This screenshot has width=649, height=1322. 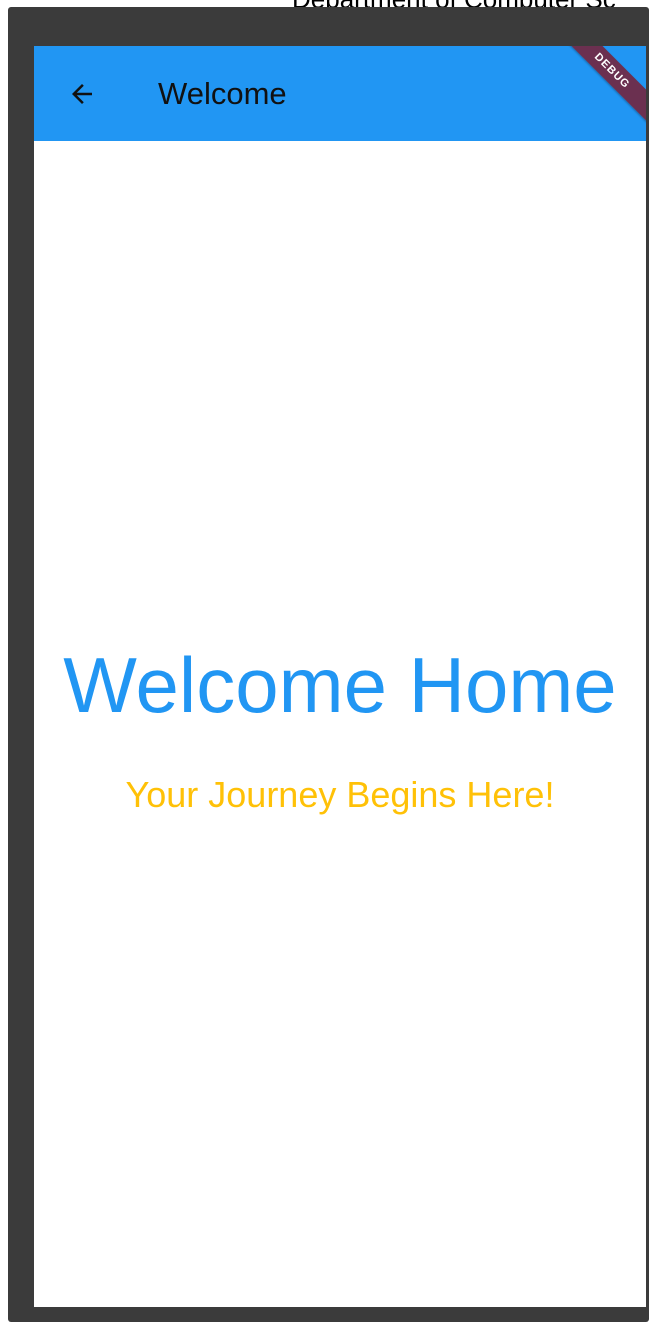 What do you see at coordinates (222, 93) in the screenshot?
I see `app-bar-title: Welcome` at bounding box center [222, 93].